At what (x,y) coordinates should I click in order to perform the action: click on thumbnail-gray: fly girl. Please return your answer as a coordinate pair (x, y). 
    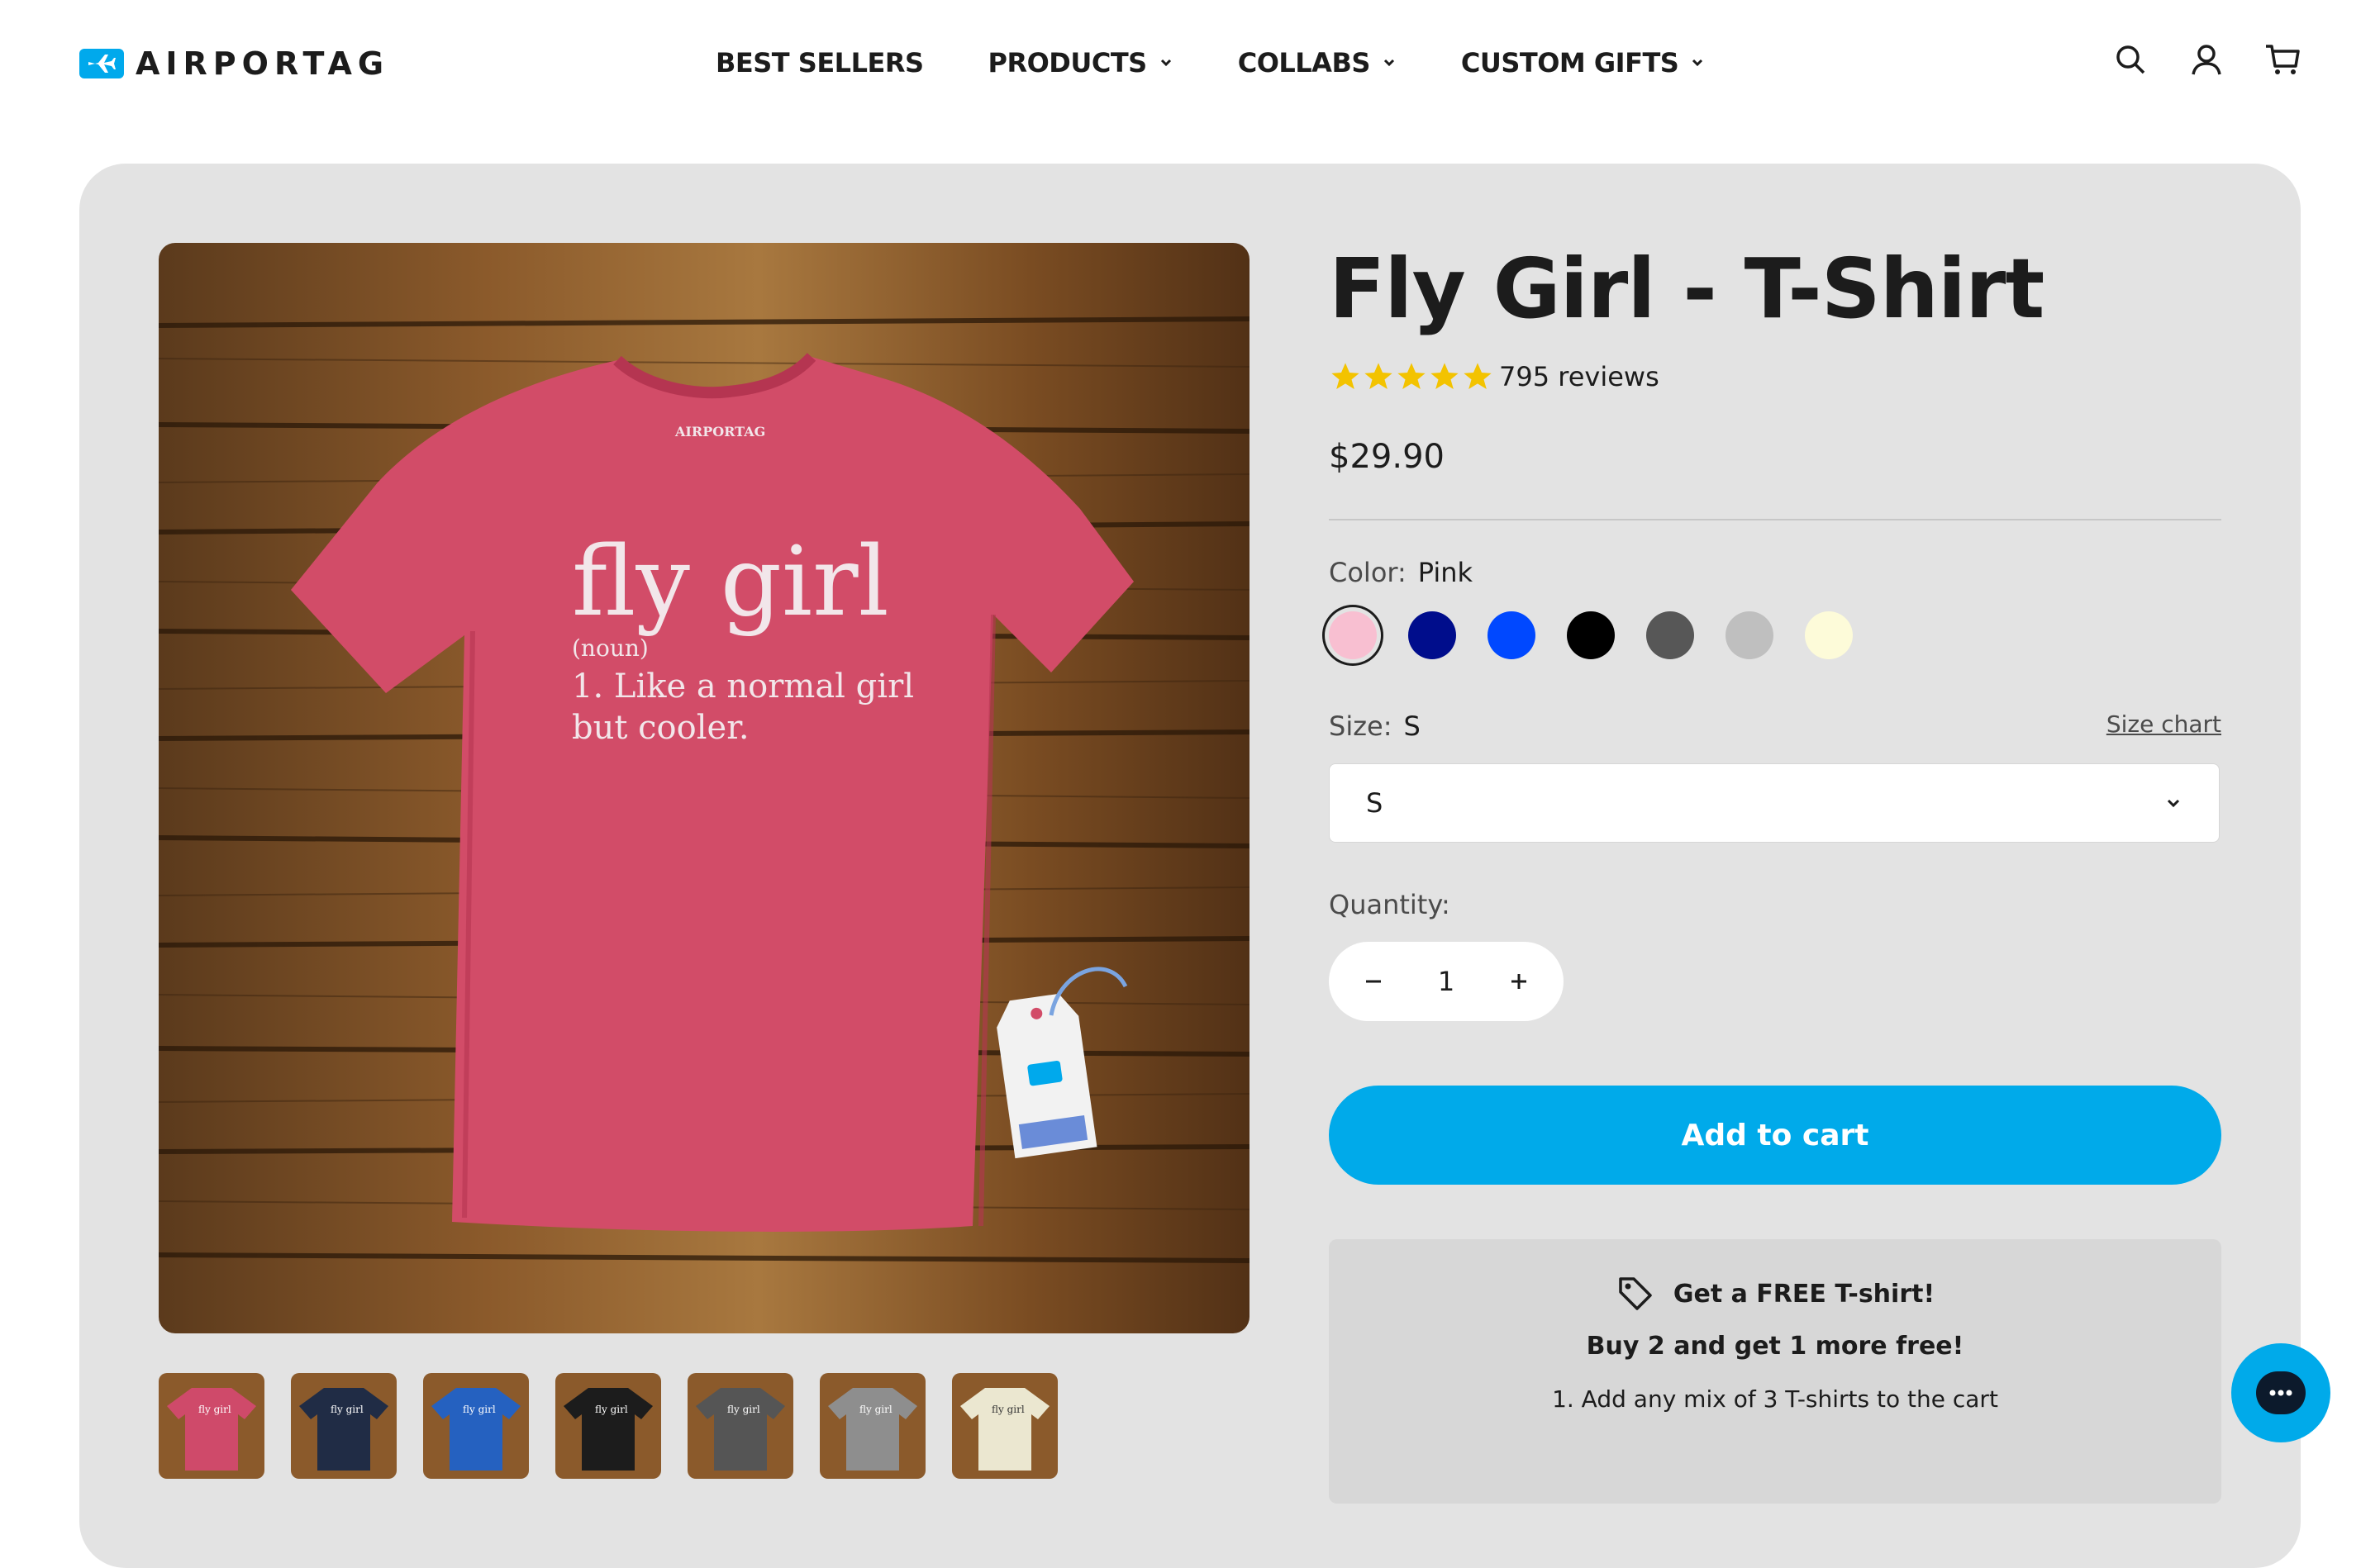
    Looking at the image, I should click on (873, 1426).